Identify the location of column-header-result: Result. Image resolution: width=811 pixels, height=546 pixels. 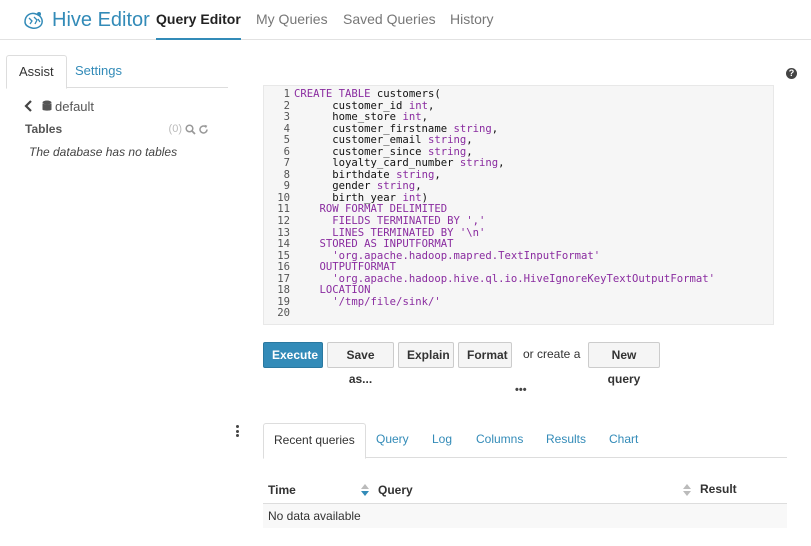
(718, 489).